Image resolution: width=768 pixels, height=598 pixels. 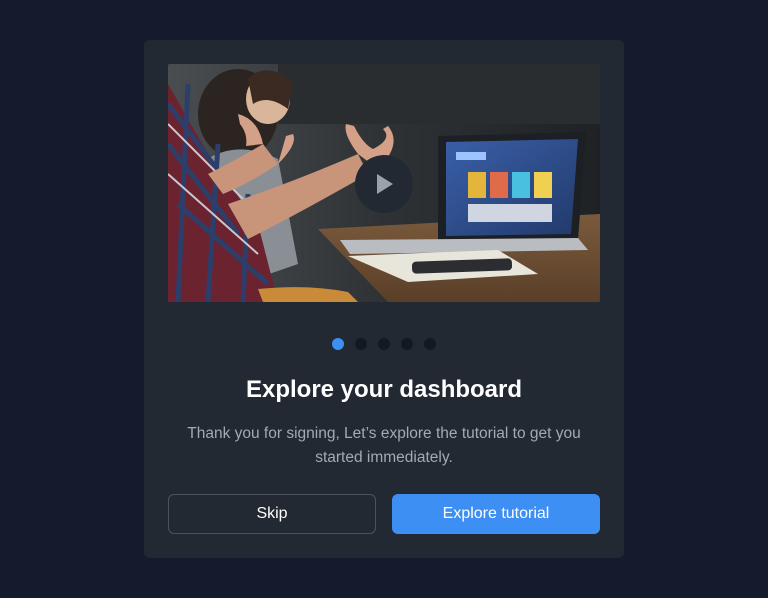 I want to click on carousel-pagination, so click(x=384, y=344).